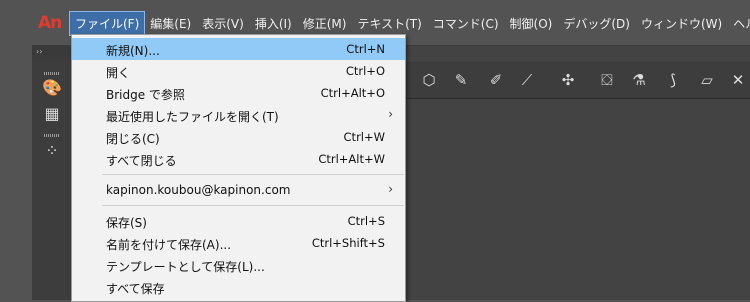 This screenshot has height=302, width=750. Describe the element at coordinates (238, 93) in the screenshot. I see `file-menu-item-2: Bridge で参照 Ctrl+Alt+O` at that location.